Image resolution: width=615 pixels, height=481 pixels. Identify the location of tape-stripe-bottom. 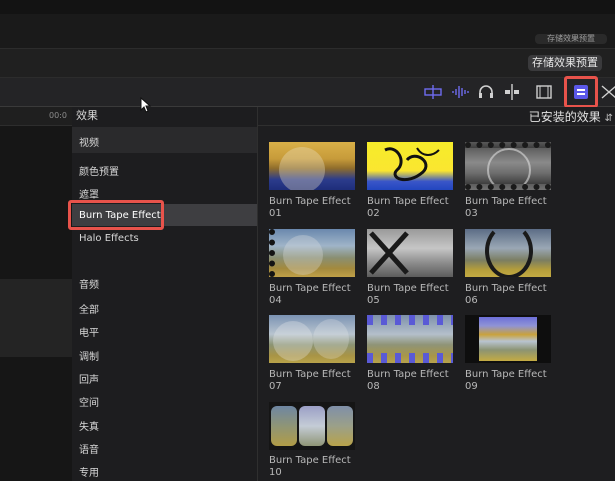
(410, 358).